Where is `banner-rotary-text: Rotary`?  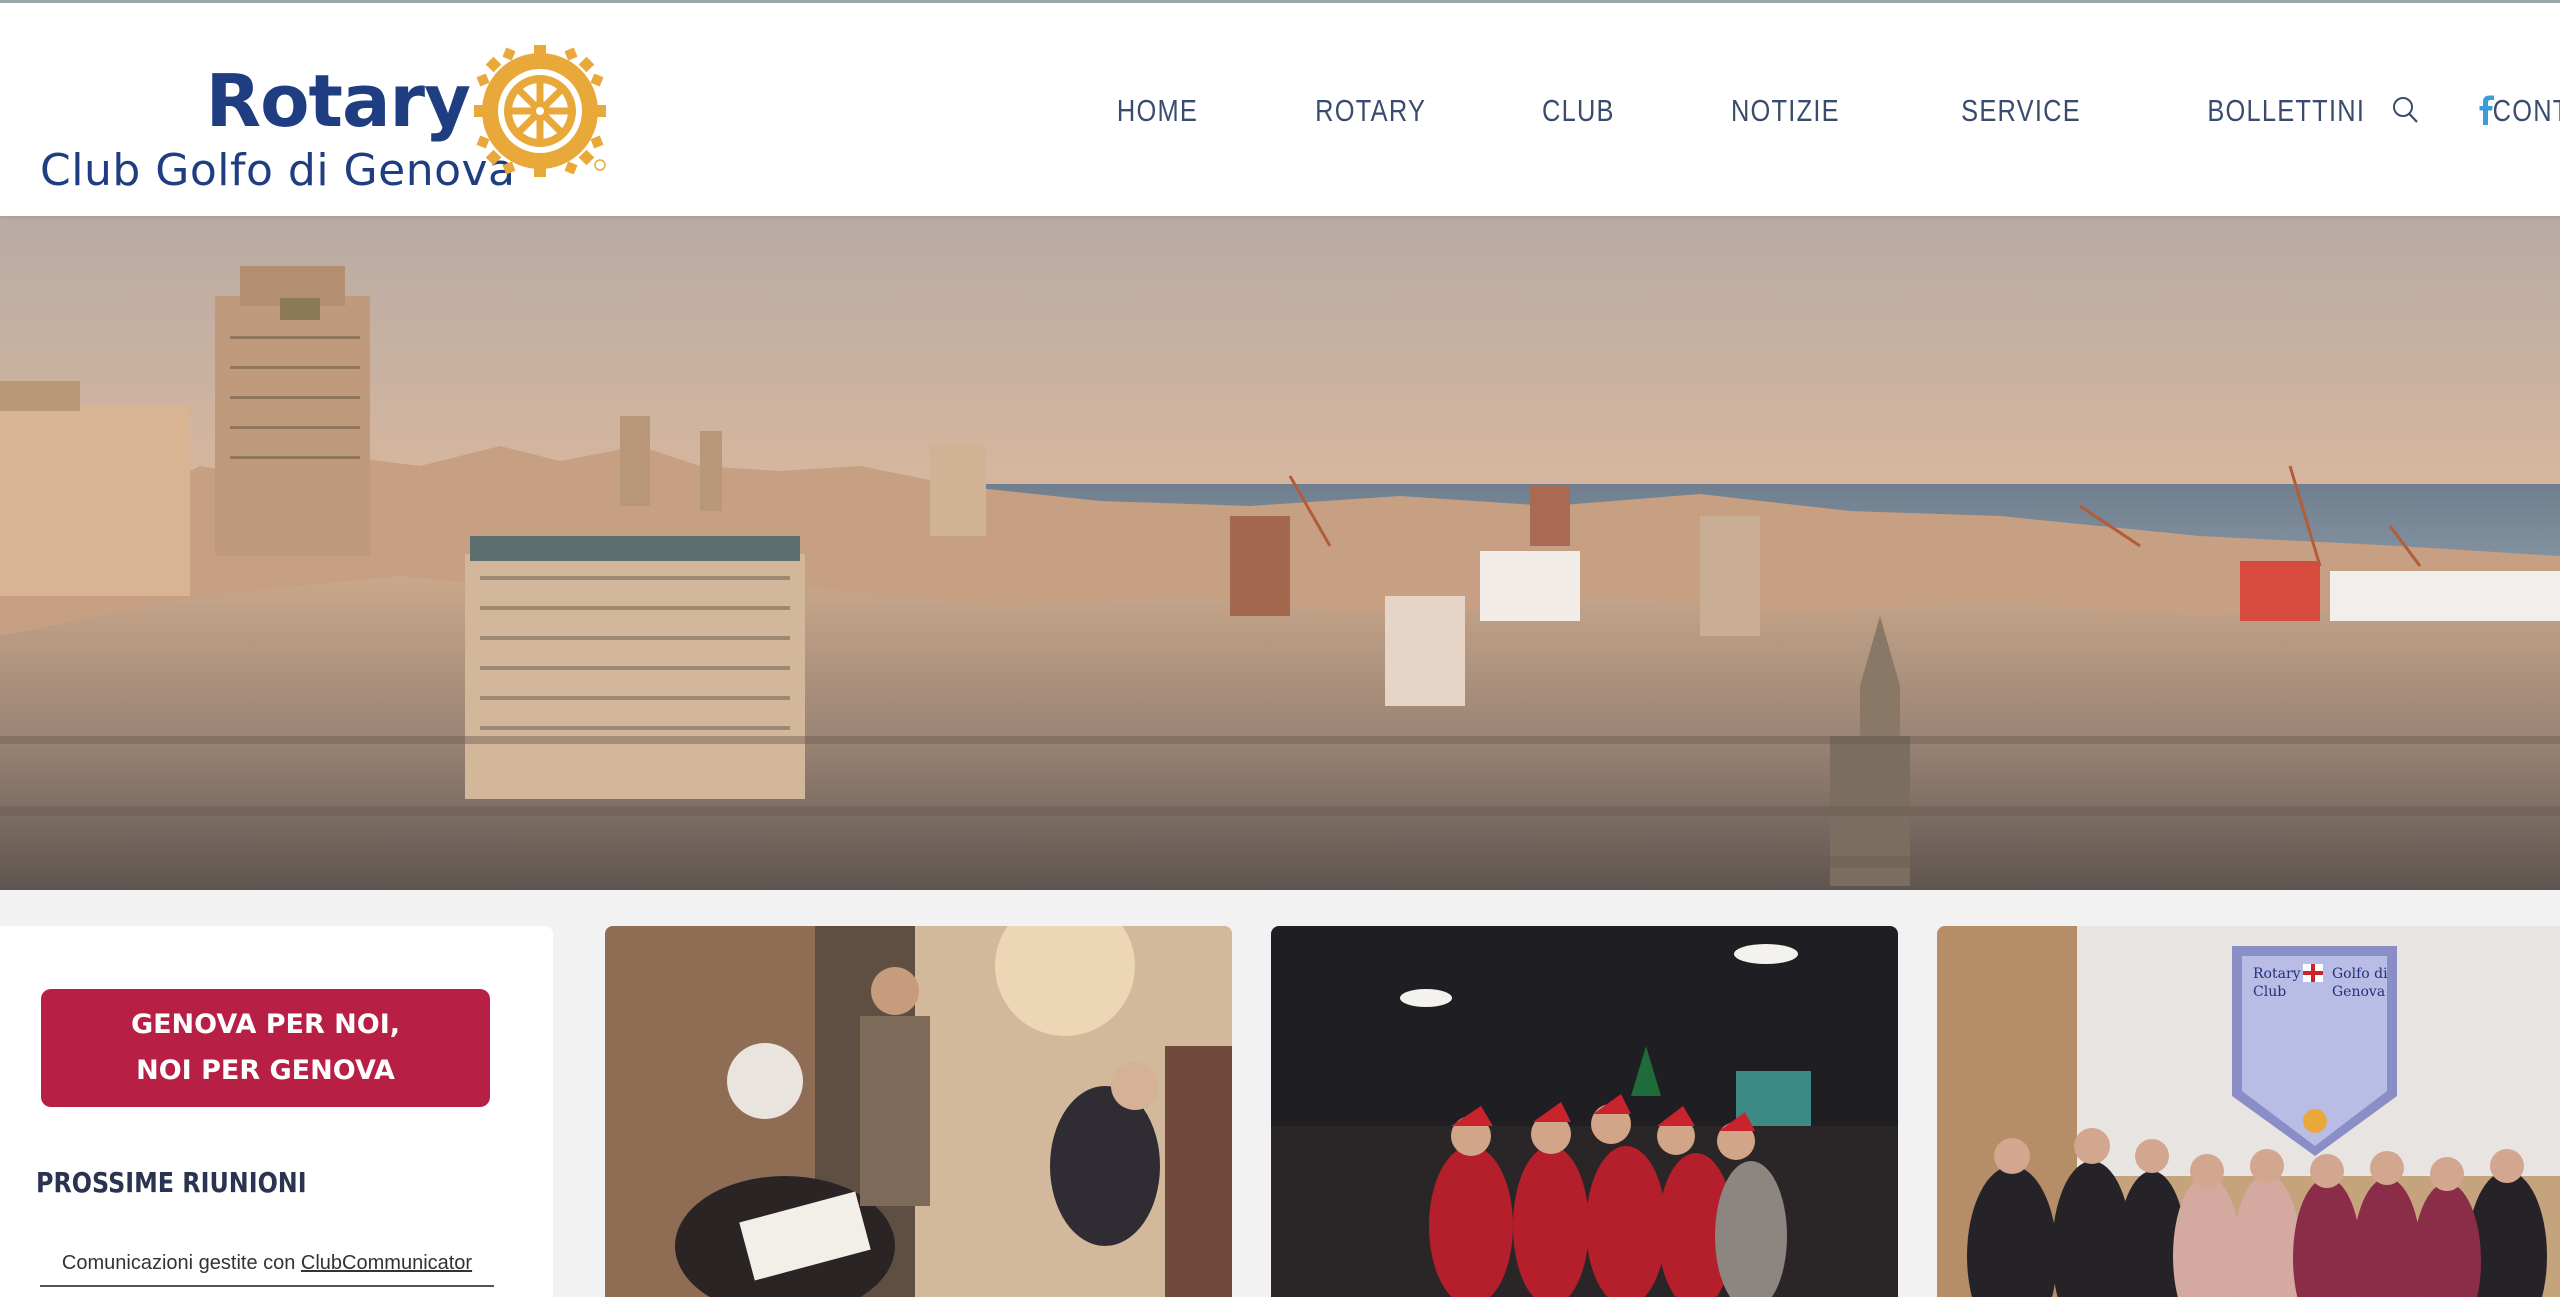 banner-rotary-text: Rotary is located at coordinates (2277, 974).